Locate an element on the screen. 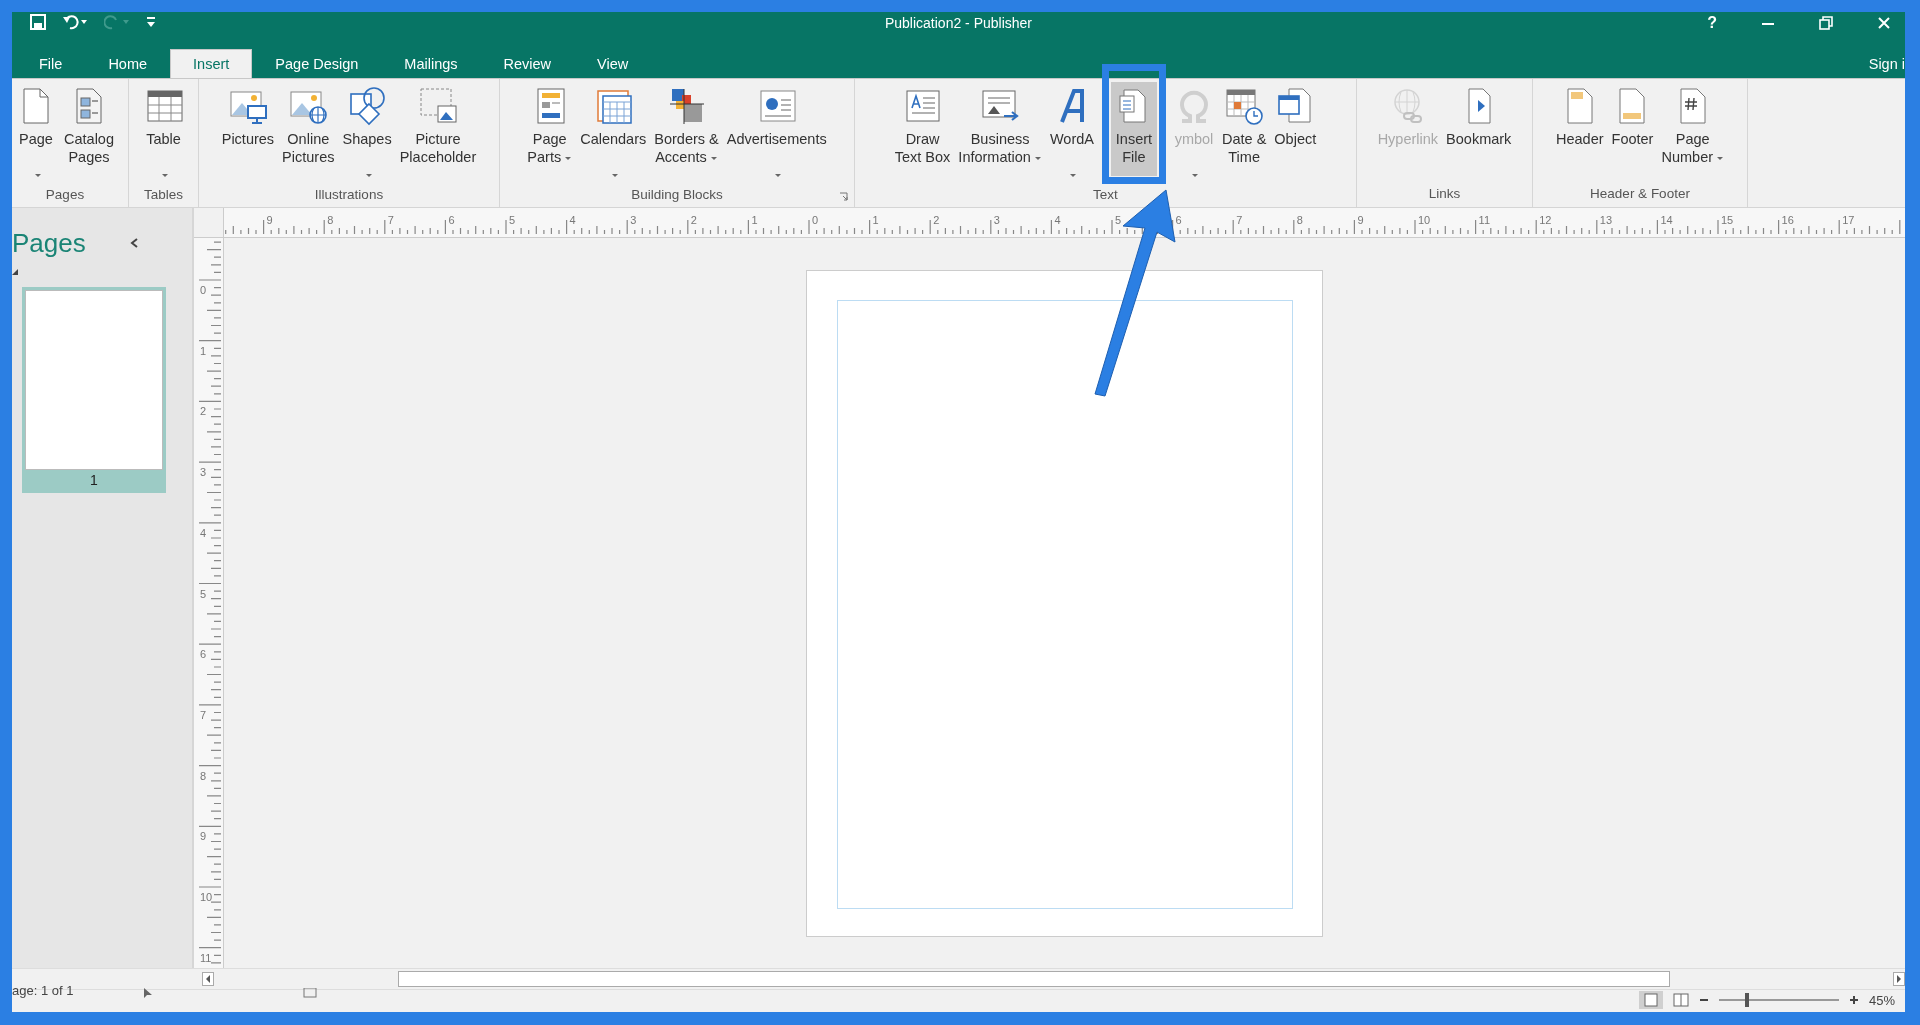 The image size is (1920, 1025). ribbon-button: Page is located at coordinates (36, 134).